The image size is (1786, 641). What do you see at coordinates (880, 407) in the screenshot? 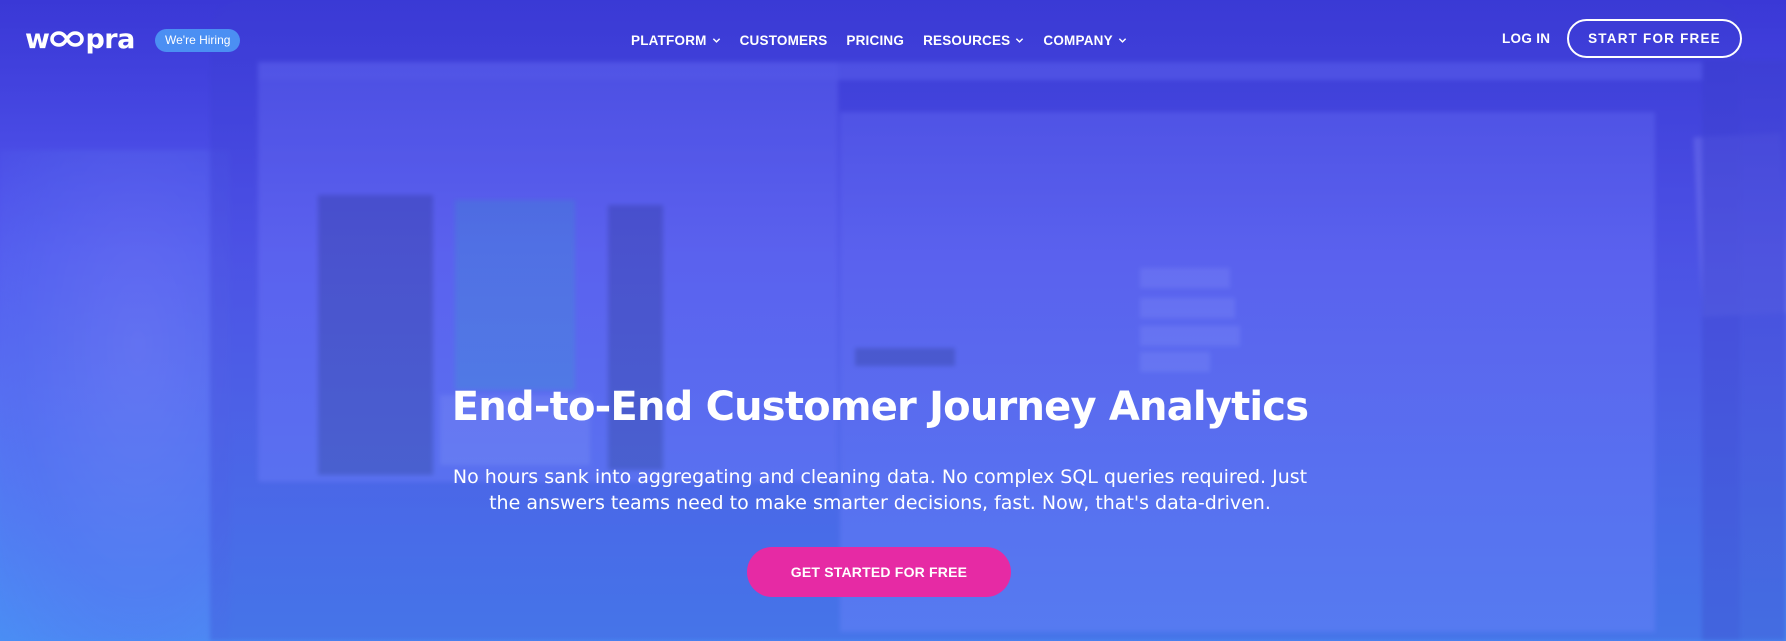
I see `hero-headline: End-to-End Customer Journey Analytics` at bounding box center [880, 407].